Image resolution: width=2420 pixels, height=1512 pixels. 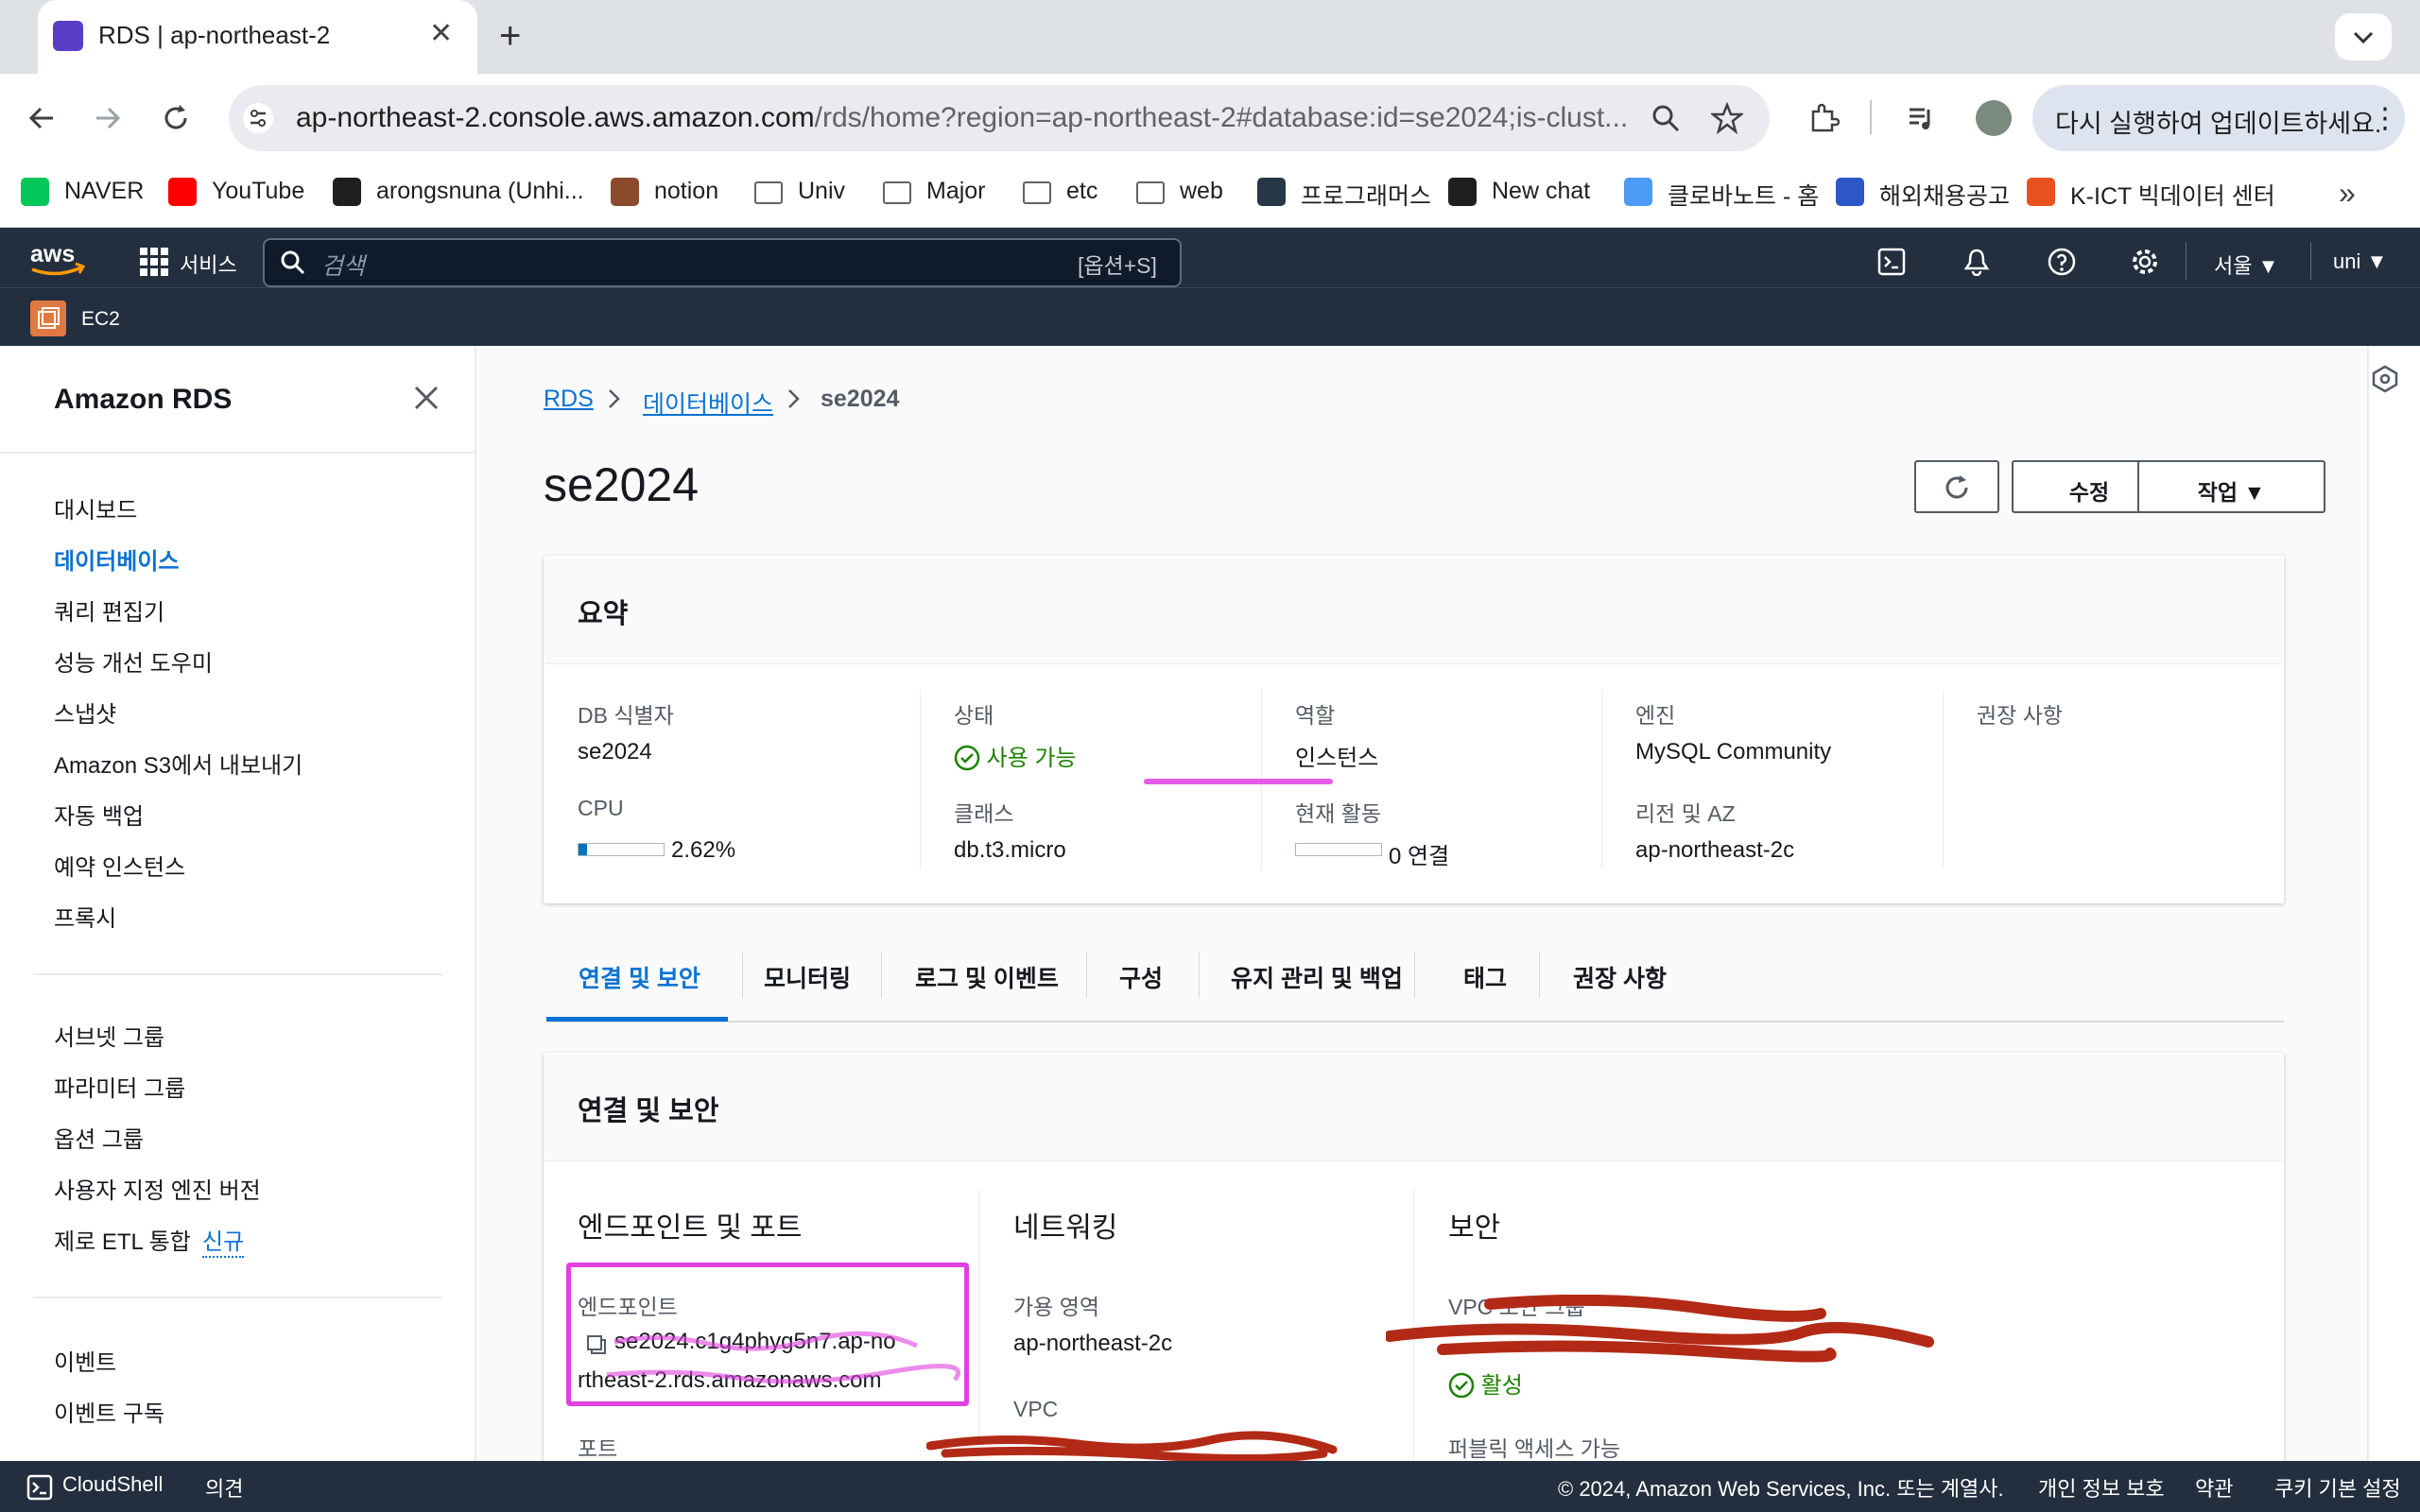 What do you see at coordinates (1238, 781) in the screenshot?
I see `highlight-mark` at bounding box center [1238, 781].